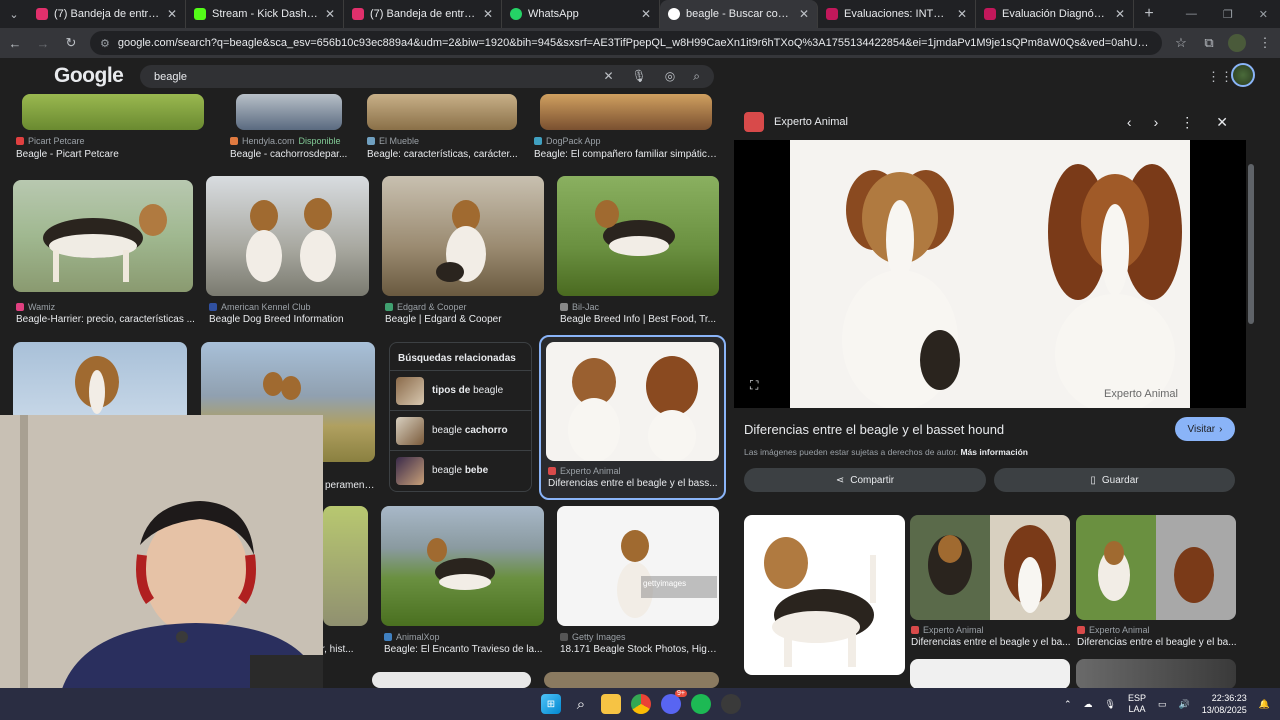  What do you see at coordinates (1181, 43) in the screenshot?
I see `bookmark-star-icon: ☆` at bounding box center [1181, 43].